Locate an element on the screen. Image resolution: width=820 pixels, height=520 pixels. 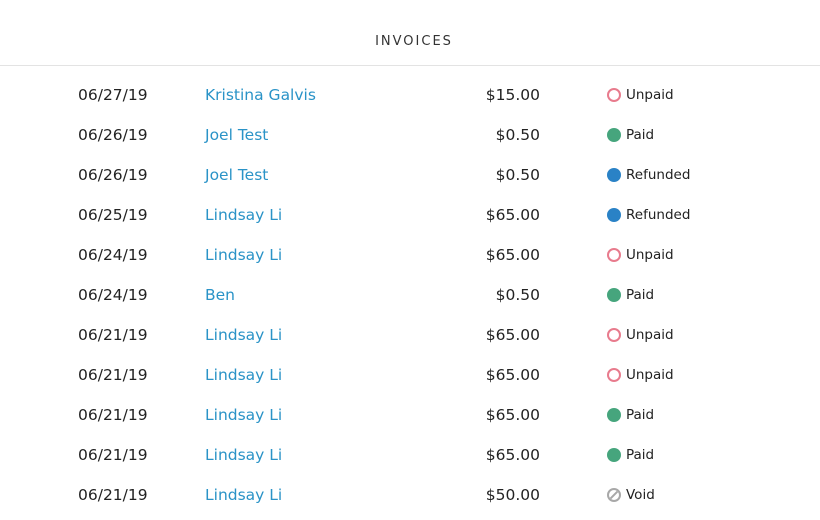
customer-link: Kristina Galvis is located at coordinates (260, 95).